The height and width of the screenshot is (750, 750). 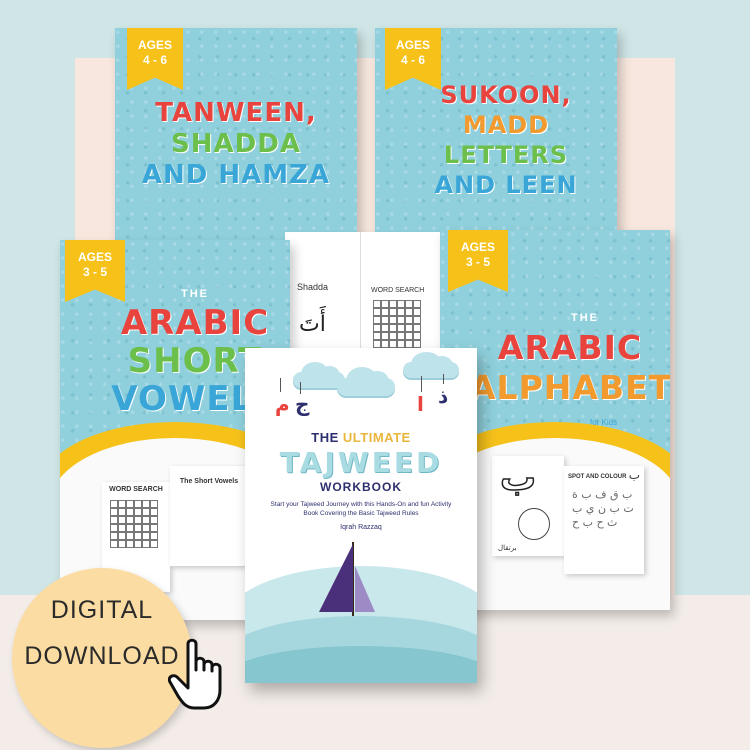 What do you see at coordinates (195, 674) in the screenshot?
I see `pointing-hand-icon` at bounding box center [195, 674].